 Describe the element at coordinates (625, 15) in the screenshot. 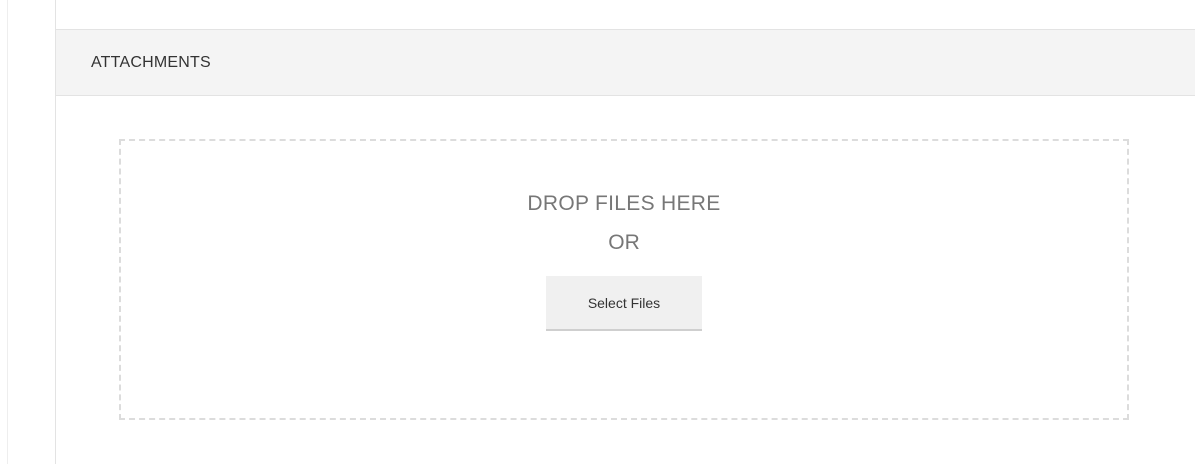

I see `panel-top-spacer` at that location.